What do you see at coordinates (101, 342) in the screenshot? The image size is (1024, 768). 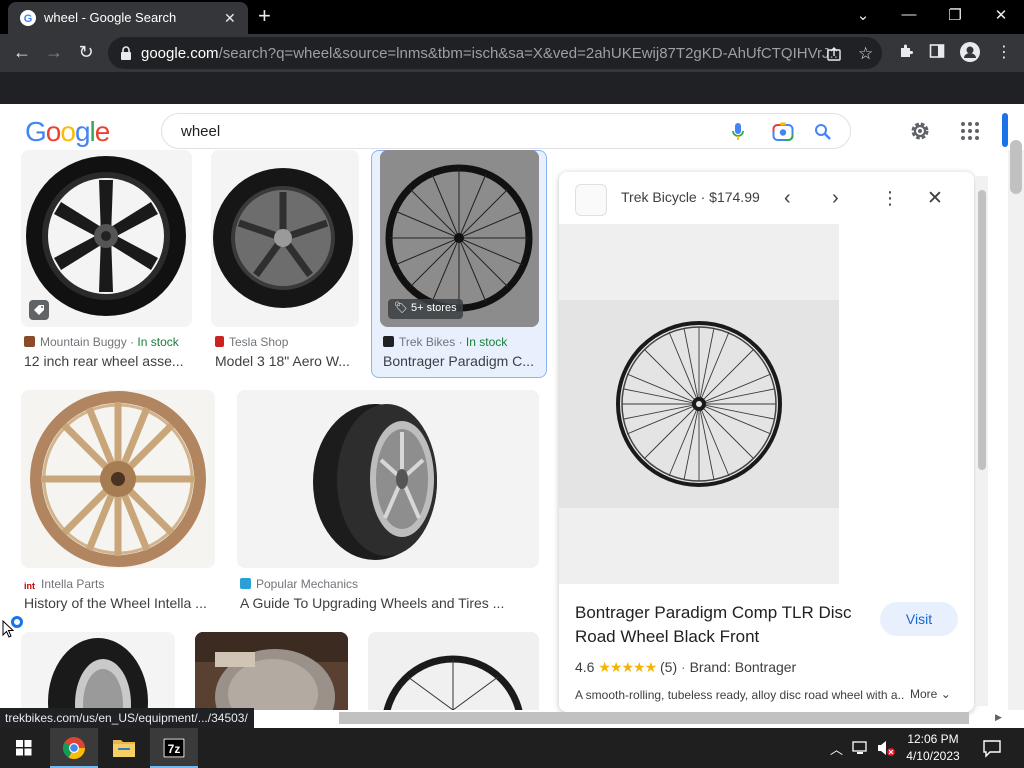 I see `result-source: Mountain Buggy · In stock` at bounding box center [101, 342].